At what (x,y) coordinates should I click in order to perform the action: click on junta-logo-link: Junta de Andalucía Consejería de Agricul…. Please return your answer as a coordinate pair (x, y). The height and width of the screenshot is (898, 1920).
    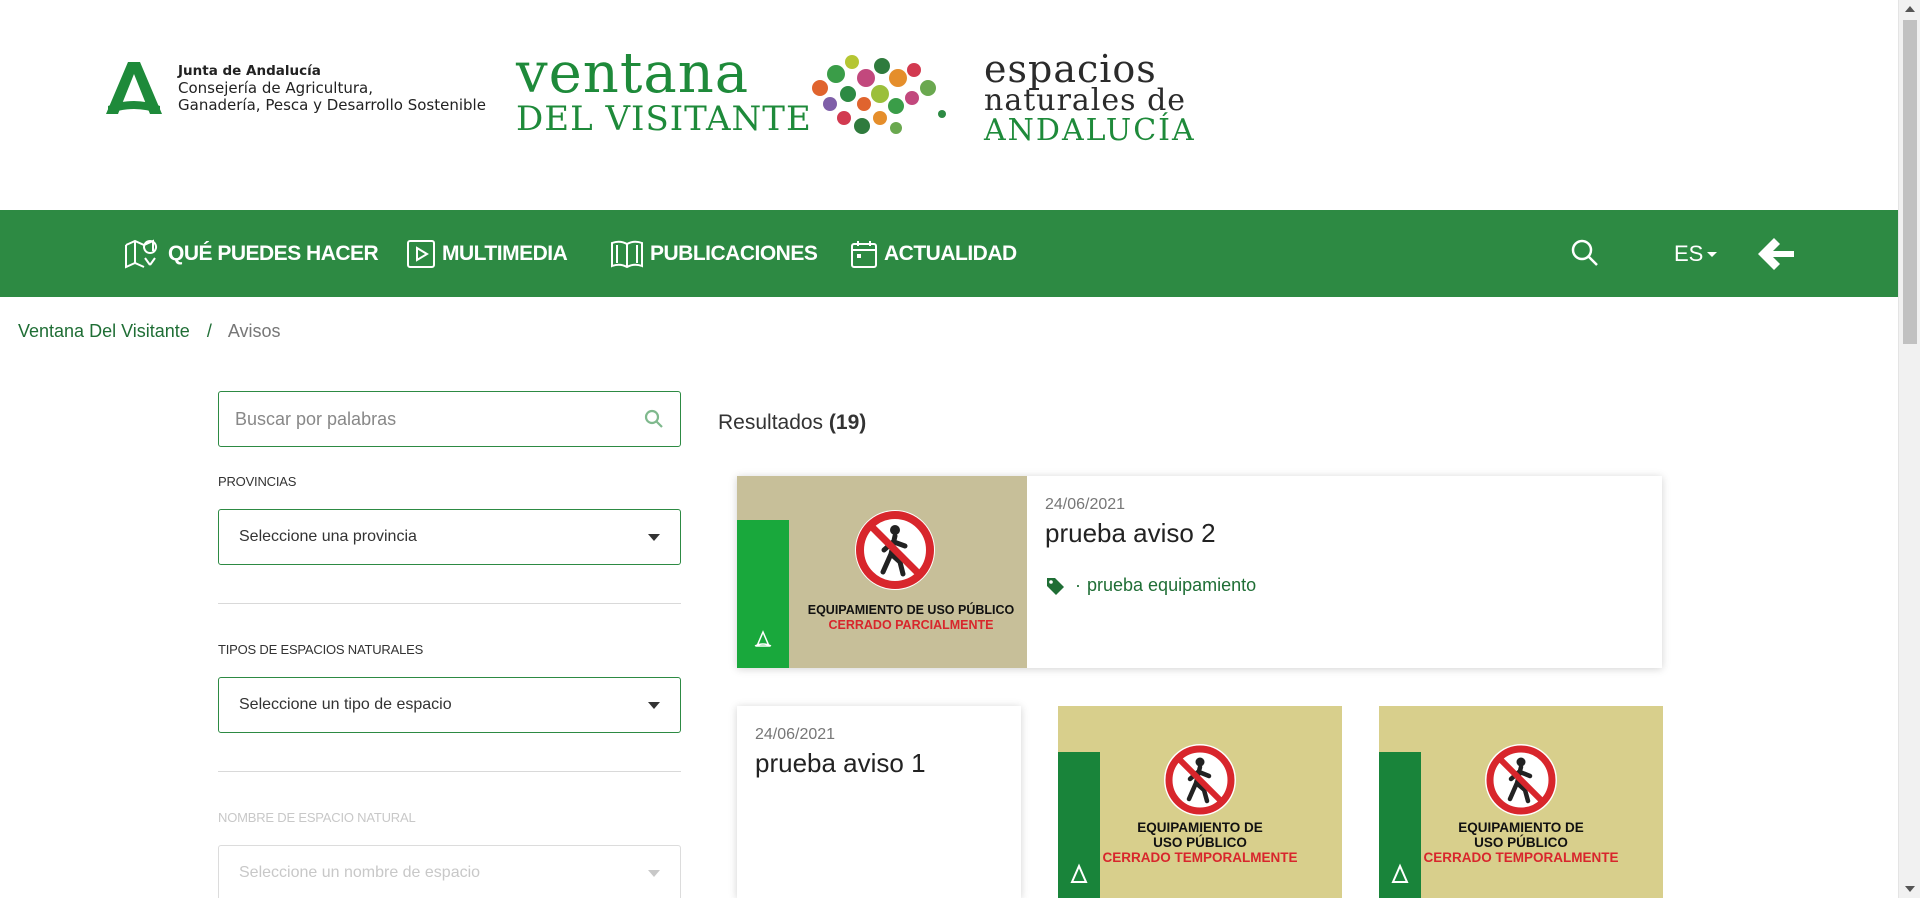
    Looking at the image, I should click on (295, 88).